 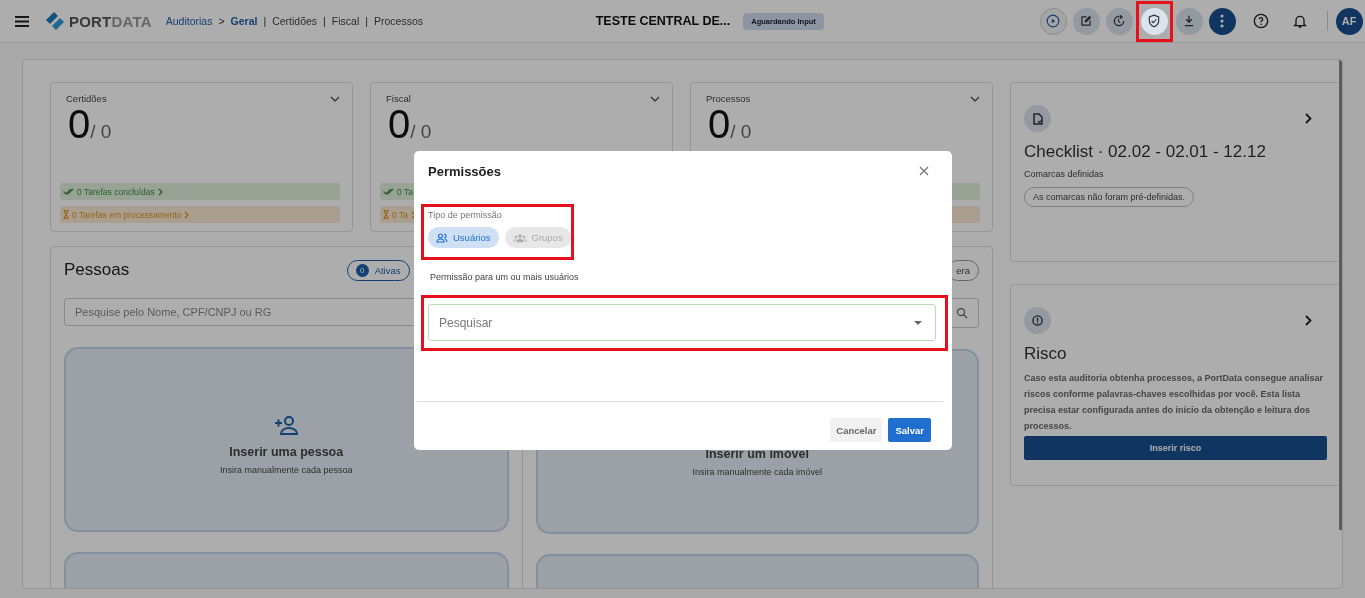 What do you see at coordinates (682, 322) in the screenshot?
I see `user-search-field: Pesquisar` at bounding box center [682, 322].